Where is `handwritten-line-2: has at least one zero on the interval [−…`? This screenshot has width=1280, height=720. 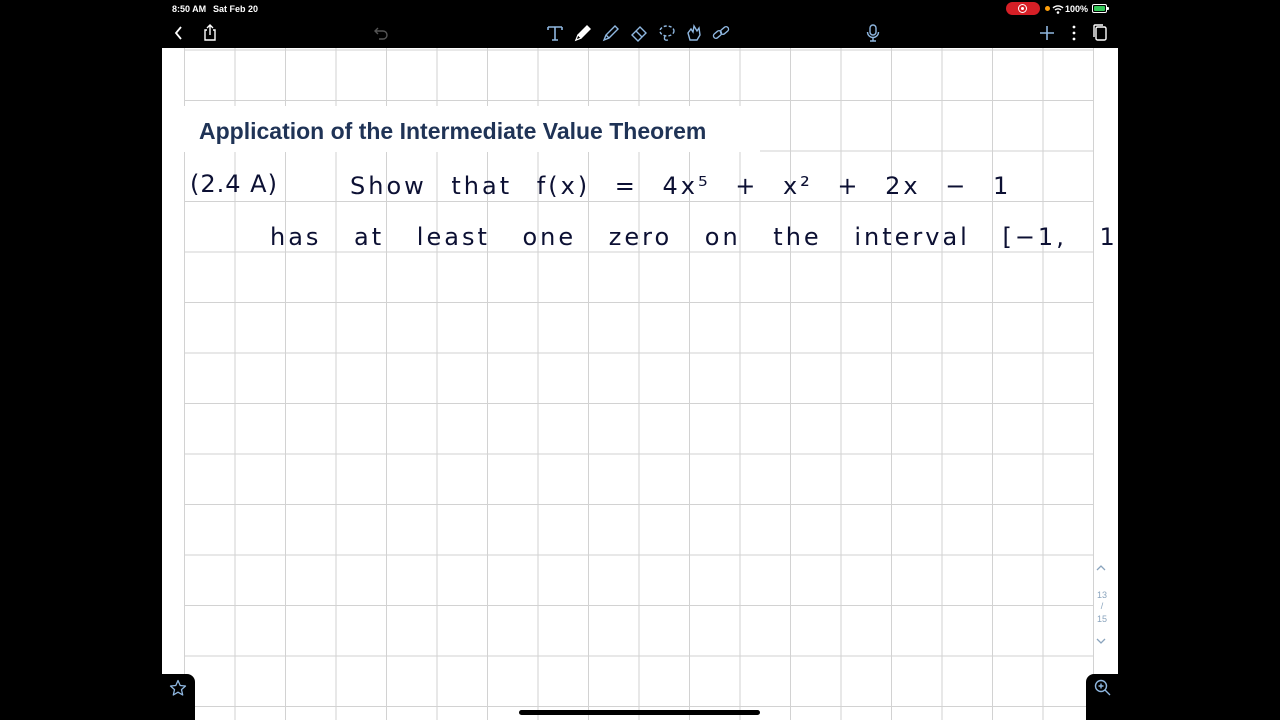 handwritten-line-2: has at least one zero on the interval [−… is located at coordinates (694, 237).